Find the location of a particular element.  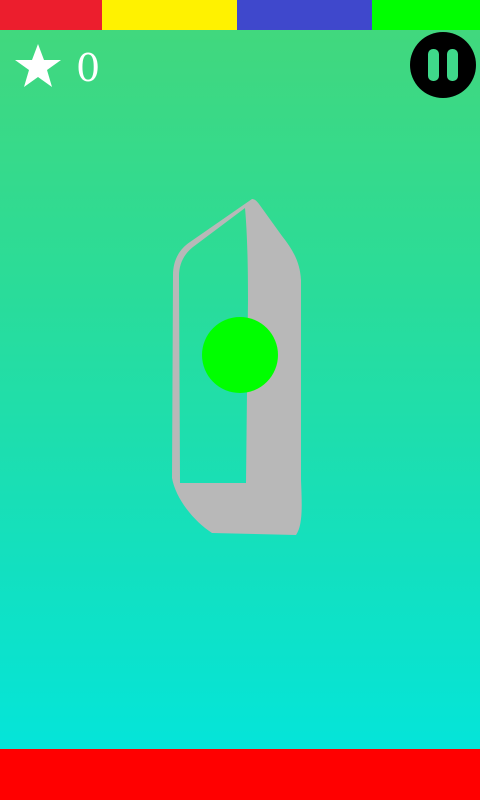

pause-icon is located at coordinates (443, 65).